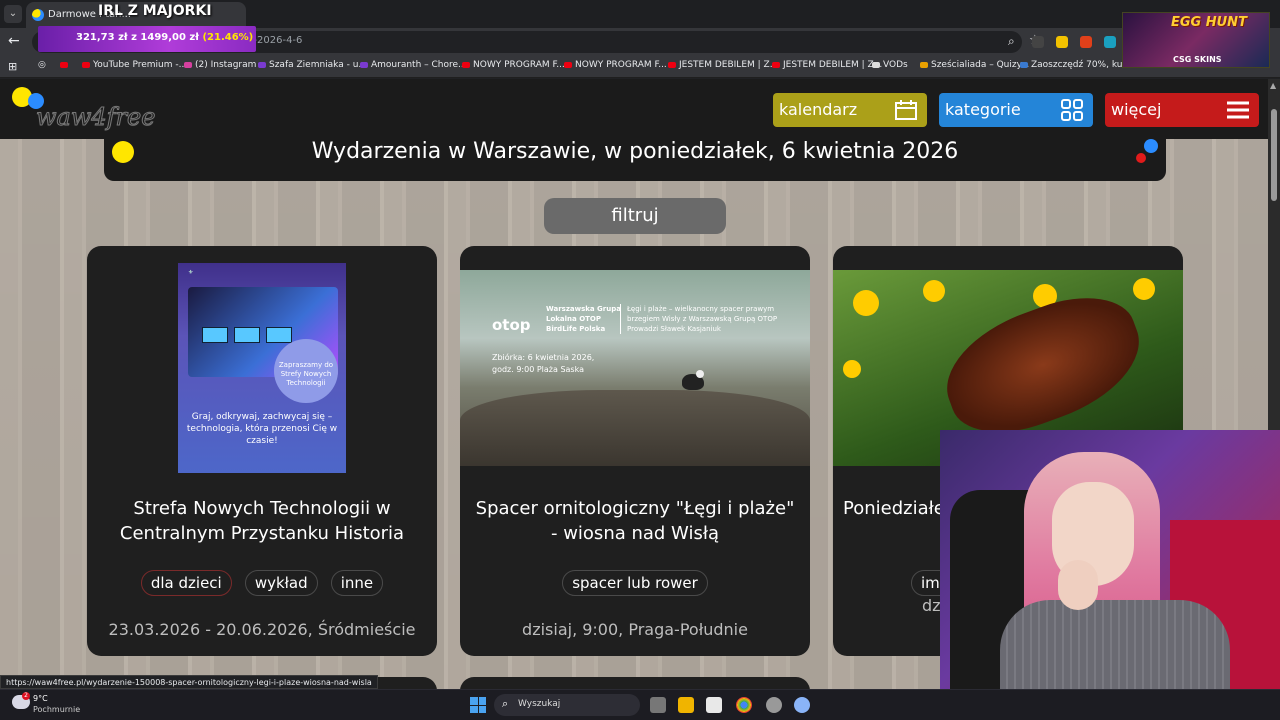 This screenshot has height=720, width=1280. I want to click on promo-title: EGG HUNT, so click(1209, 22).